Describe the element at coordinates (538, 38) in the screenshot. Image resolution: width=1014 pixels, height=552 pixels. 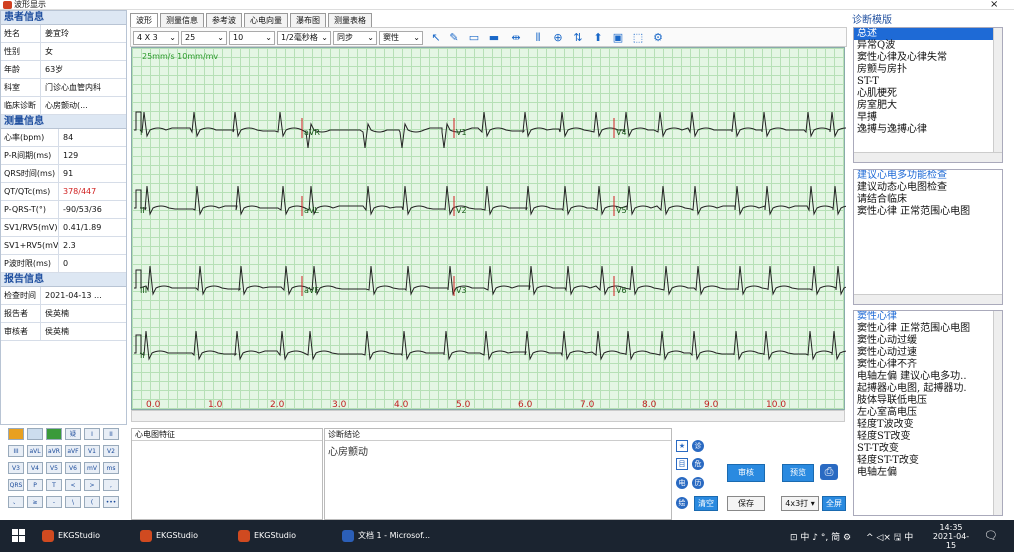
I see `columns-icon: ⦀` at that location.